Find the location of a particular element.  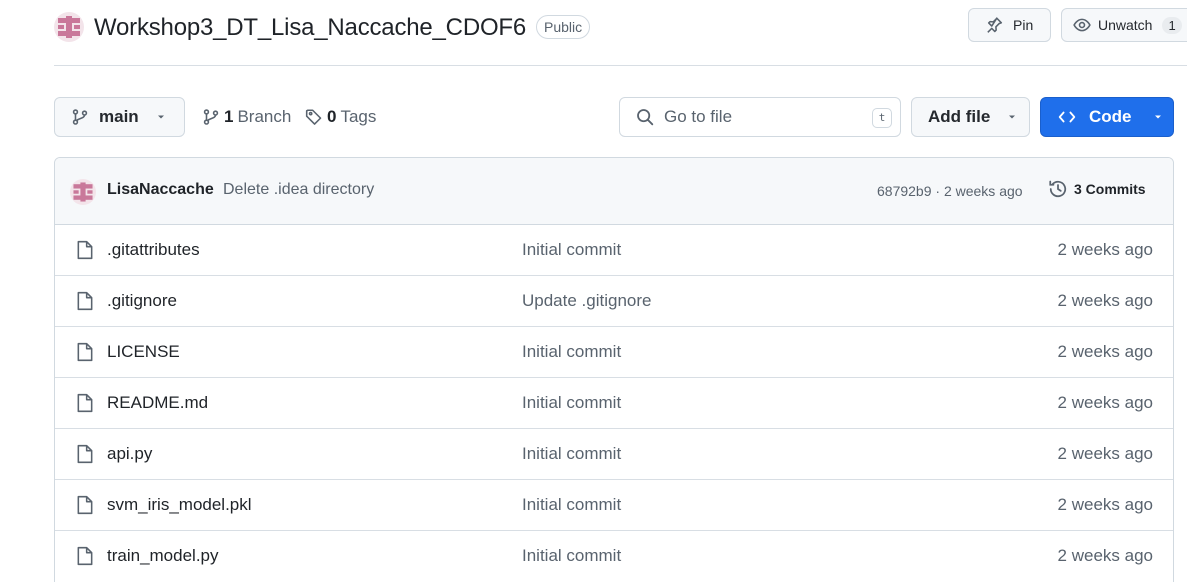

go-to-file-input is located at coordinates (764, 117).